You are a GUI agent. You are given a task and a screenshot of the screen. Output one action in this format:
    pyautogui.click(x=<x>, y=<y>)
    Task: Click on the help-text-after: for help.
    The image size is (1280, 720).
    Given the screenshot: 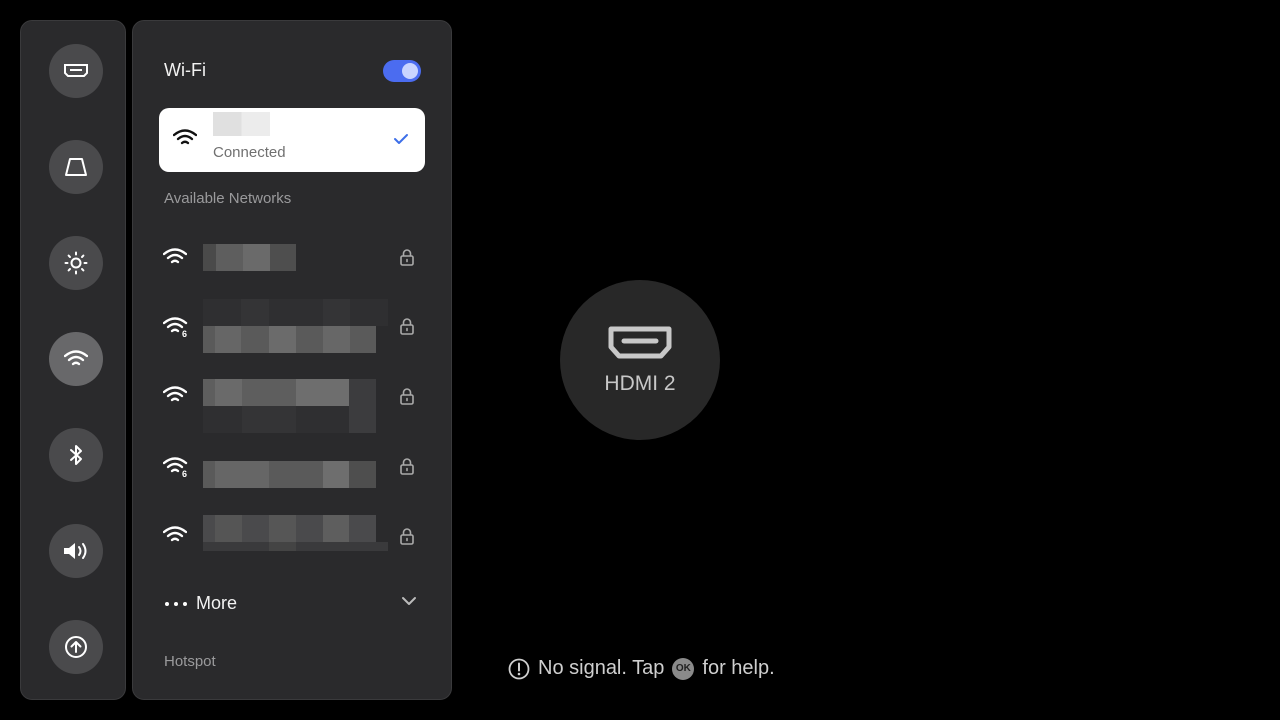 What is the action you would take?
    pyautogui.click(x=738, y=668)
    